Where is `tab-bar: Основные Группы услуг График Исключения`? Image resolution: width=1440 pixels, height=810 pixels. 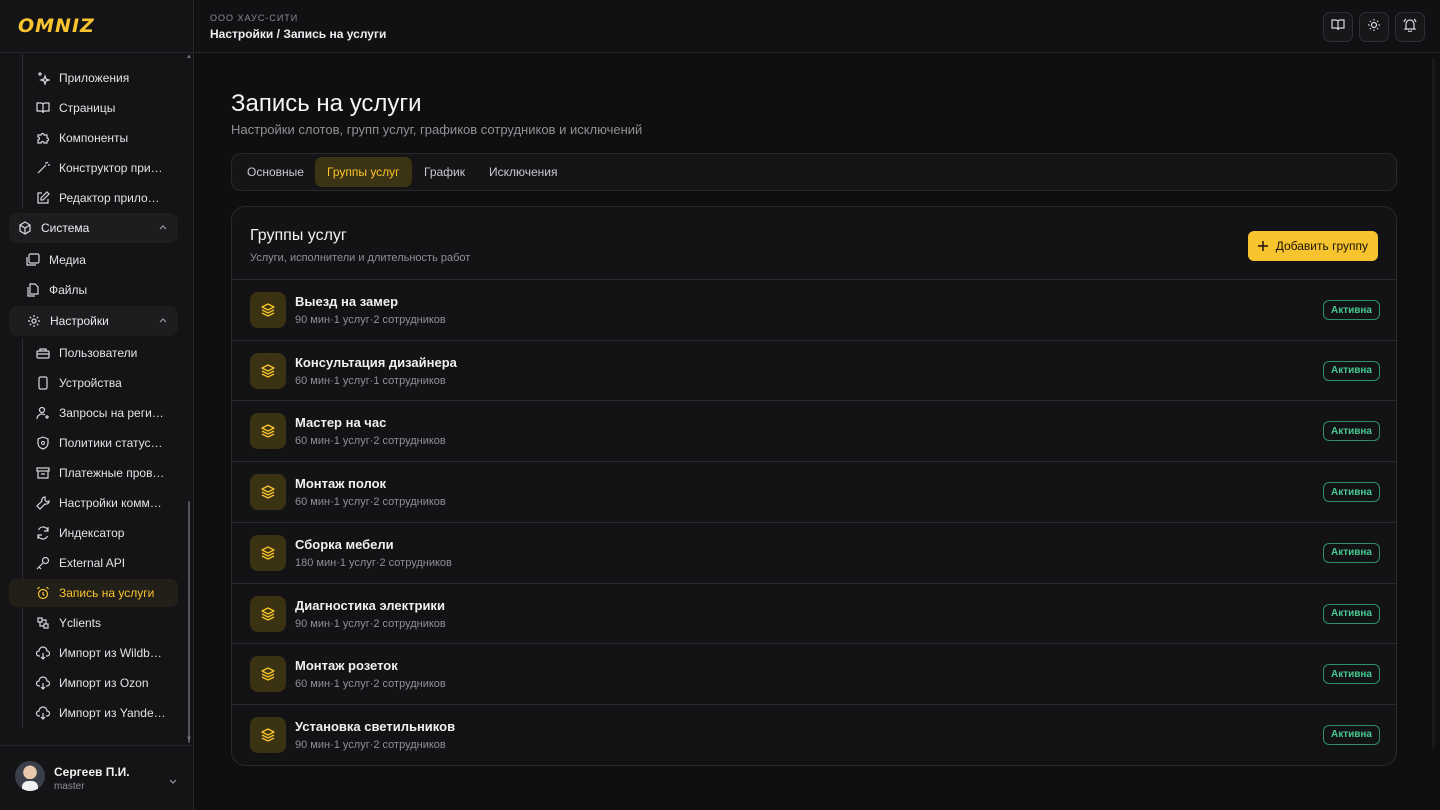 tab-bar: Основные Группы услуг График Исключения is located at coordinates (814, 172).